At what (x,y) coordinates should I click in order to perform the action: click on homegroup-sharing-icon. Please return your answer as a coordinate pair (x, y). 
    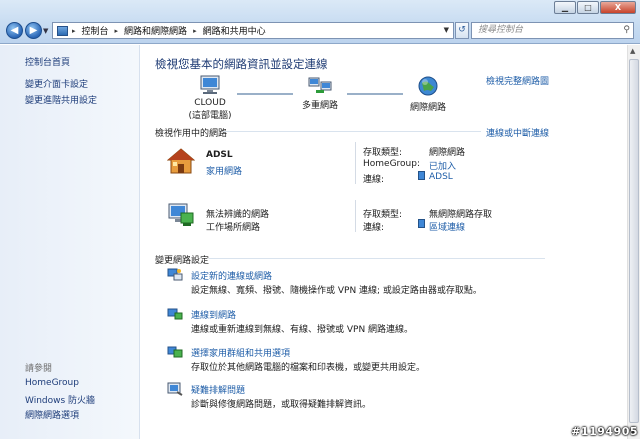
    Looking at the image, I should click on (175, 352).